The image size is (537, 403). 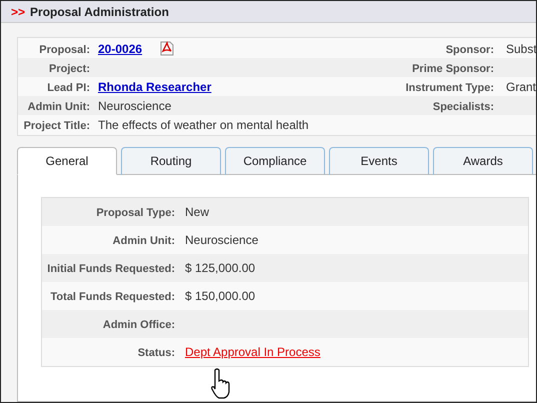 I want to click on value-link: 20-0026, so click(x=120, y=49).